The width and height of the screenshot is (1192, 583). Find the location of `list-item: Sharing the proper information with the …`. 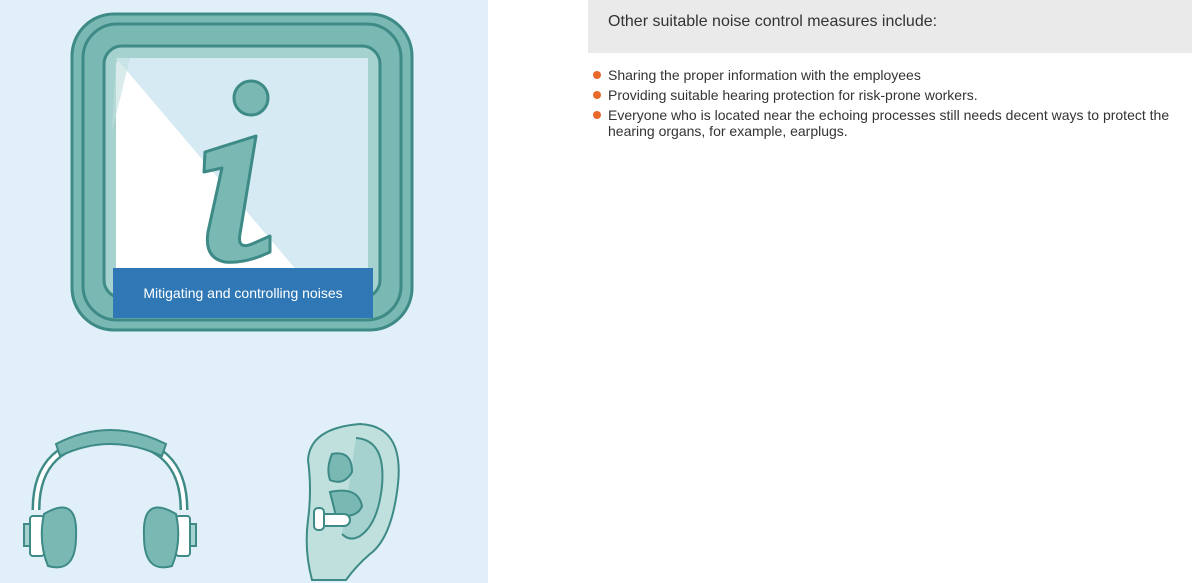

list-item: Sharing the proper information with the … is located at coordinates (888, 75).